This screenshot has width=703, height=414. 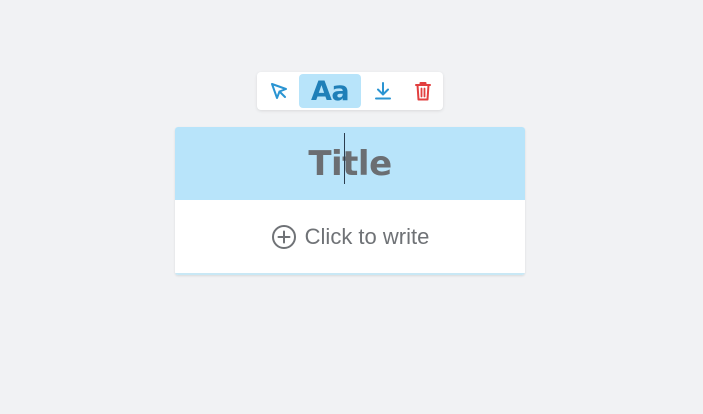 I want to click on delete-button, so click(x=423, y=91).